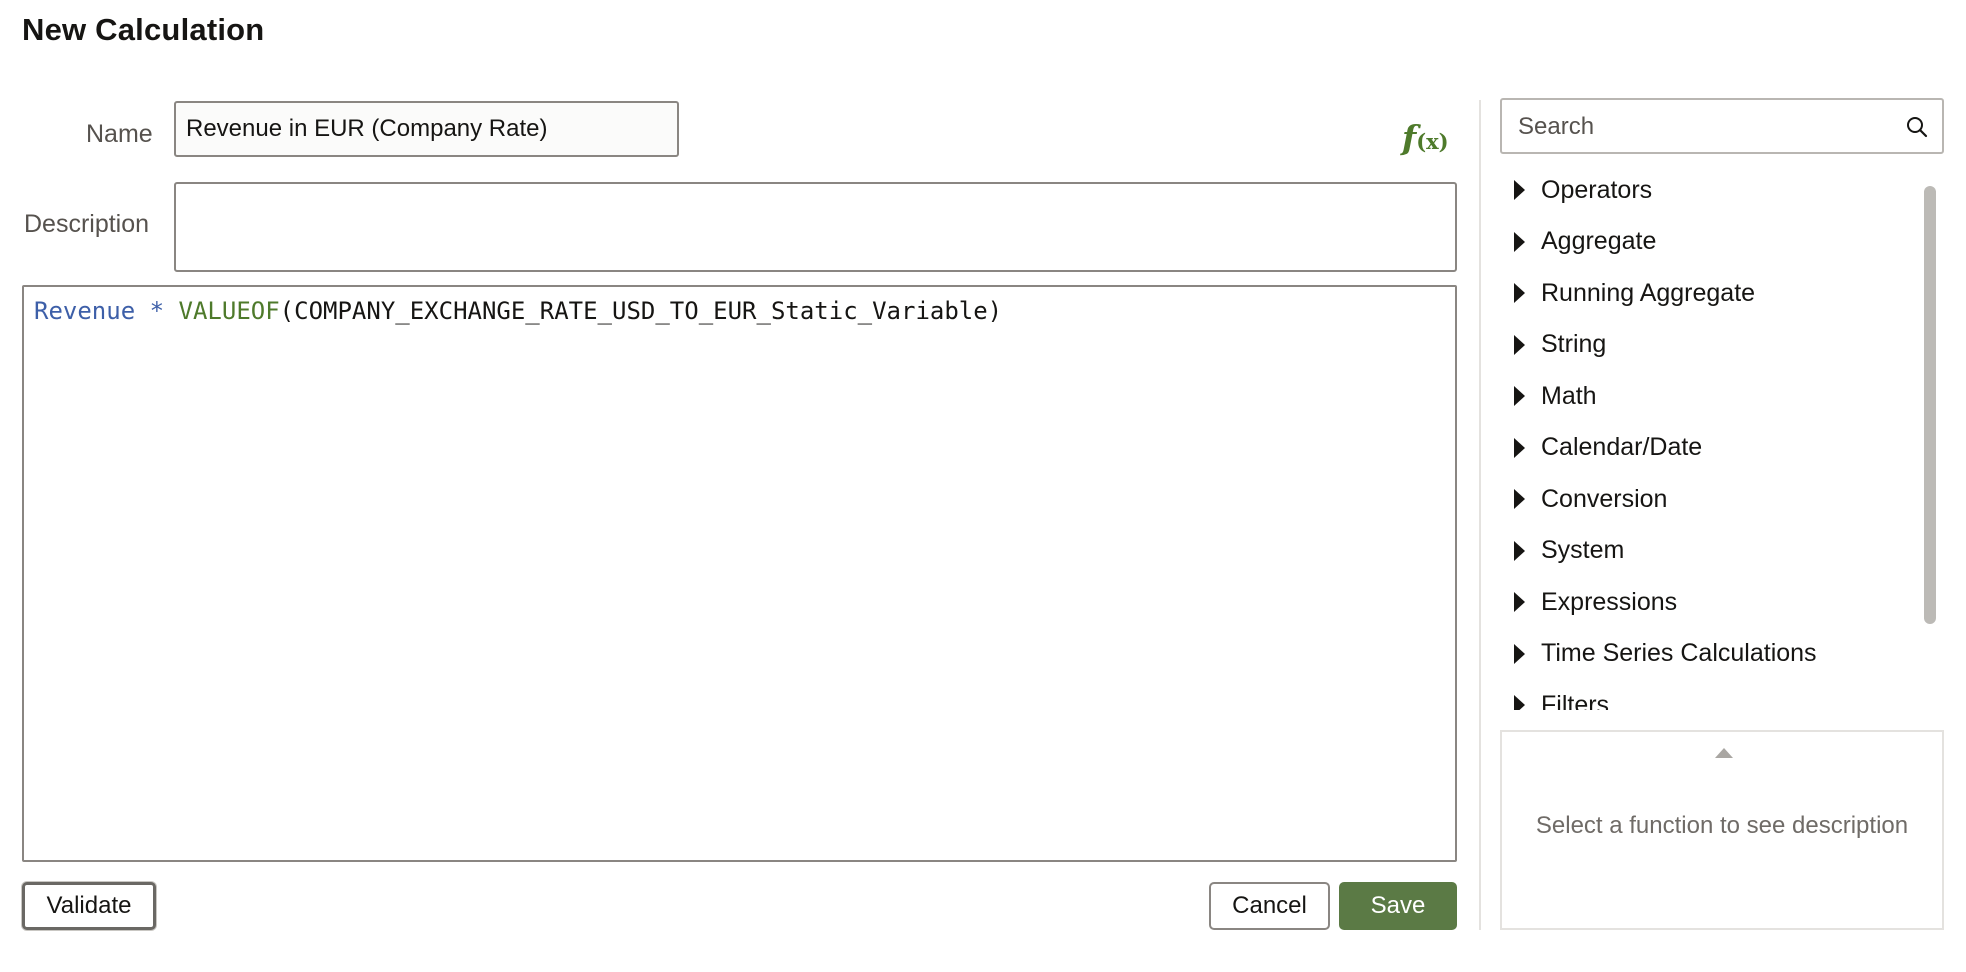 This screenshot has width=1966, height=972. Describe the element at coordinates (229, 311) in the screenshot. I see `expression-token-function: VALUEOF` at that location.